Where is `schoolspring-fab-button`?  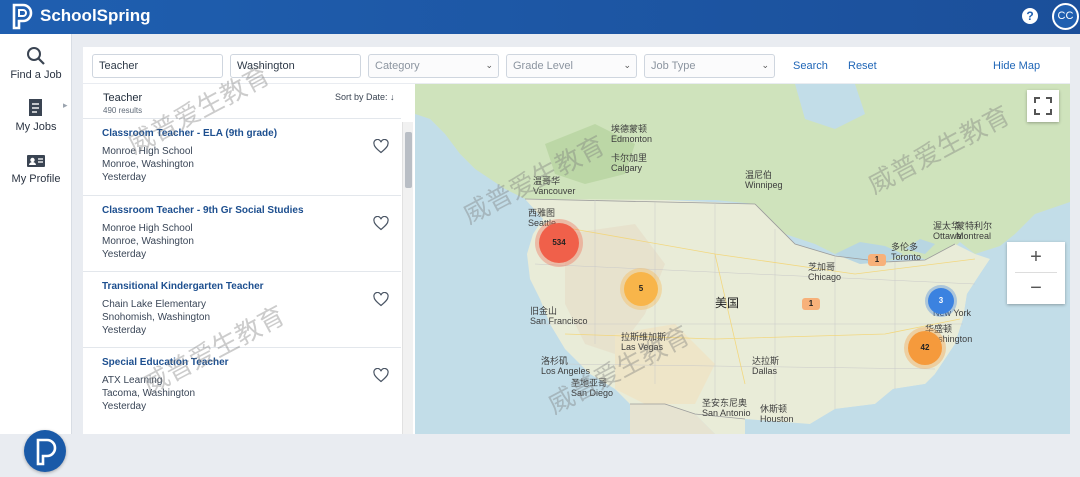 schoolspring-fab-button is located at coordinates (45, 451).